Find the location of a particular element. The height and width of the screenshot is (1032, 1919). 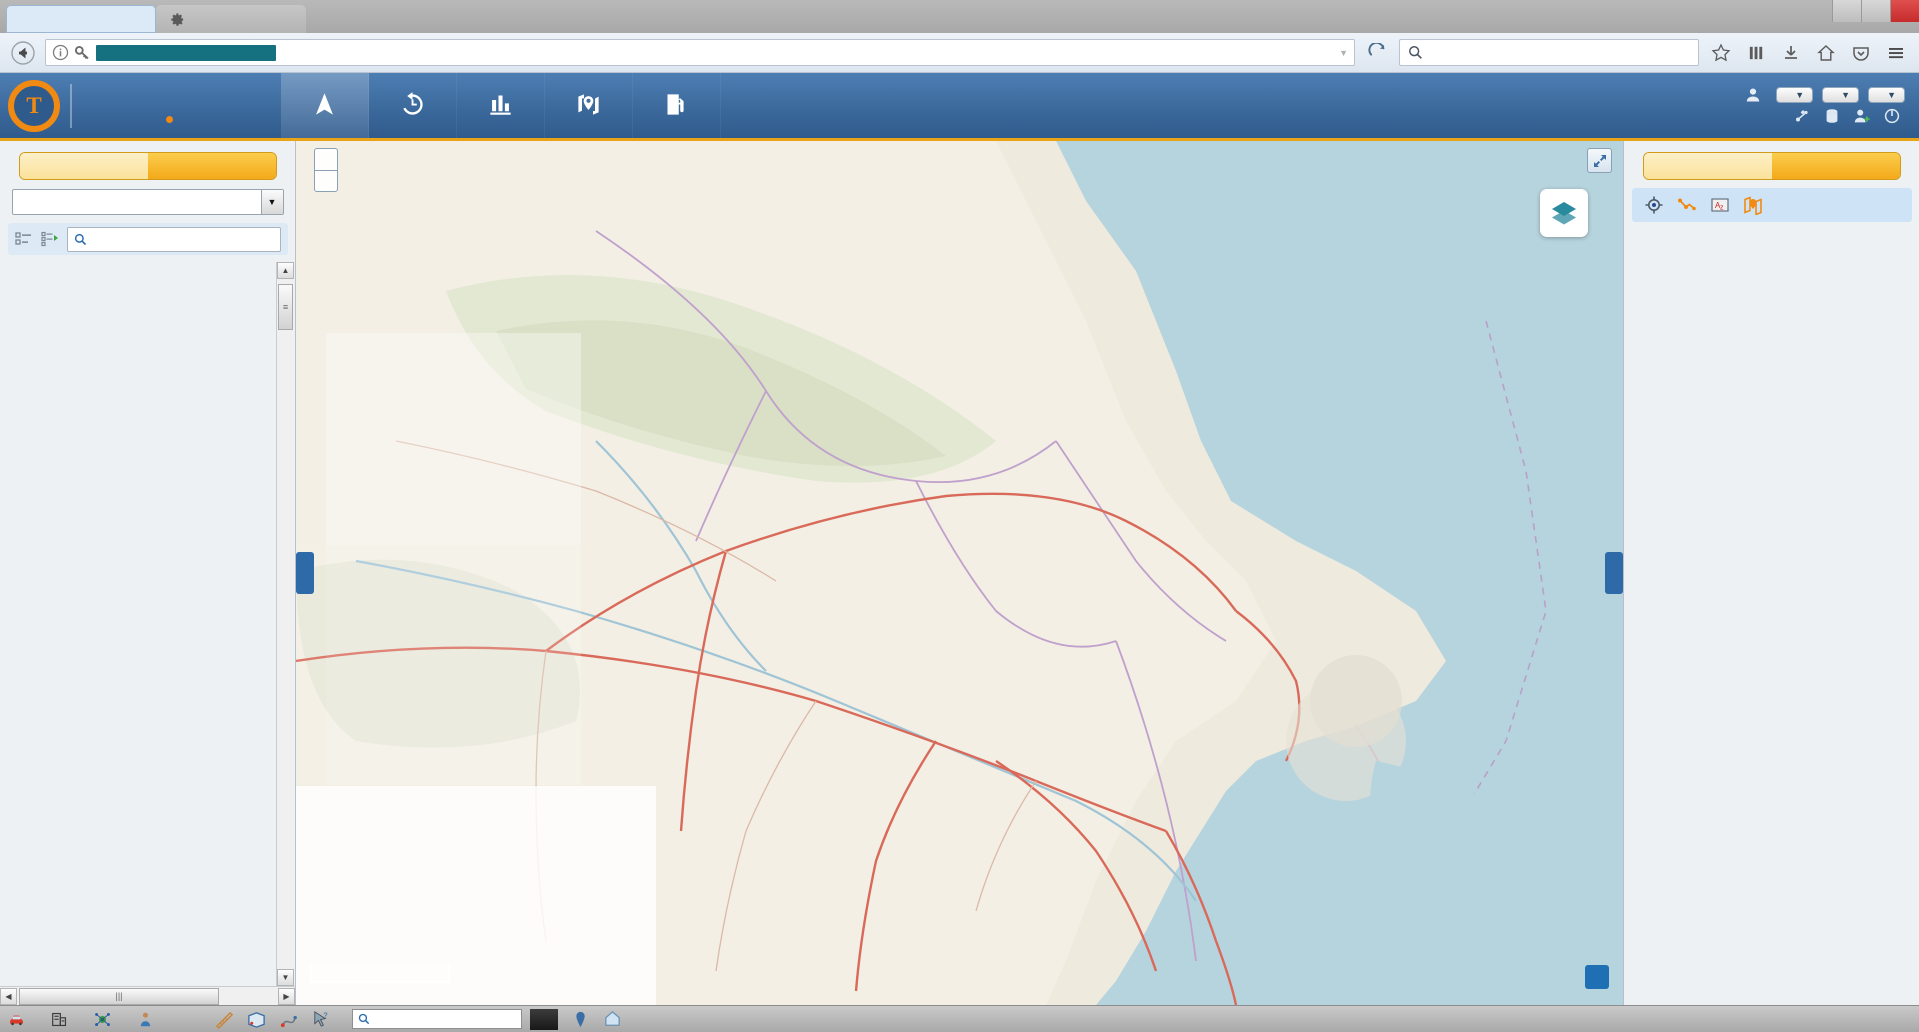

library-icon is located at coordinates (1756, 53).